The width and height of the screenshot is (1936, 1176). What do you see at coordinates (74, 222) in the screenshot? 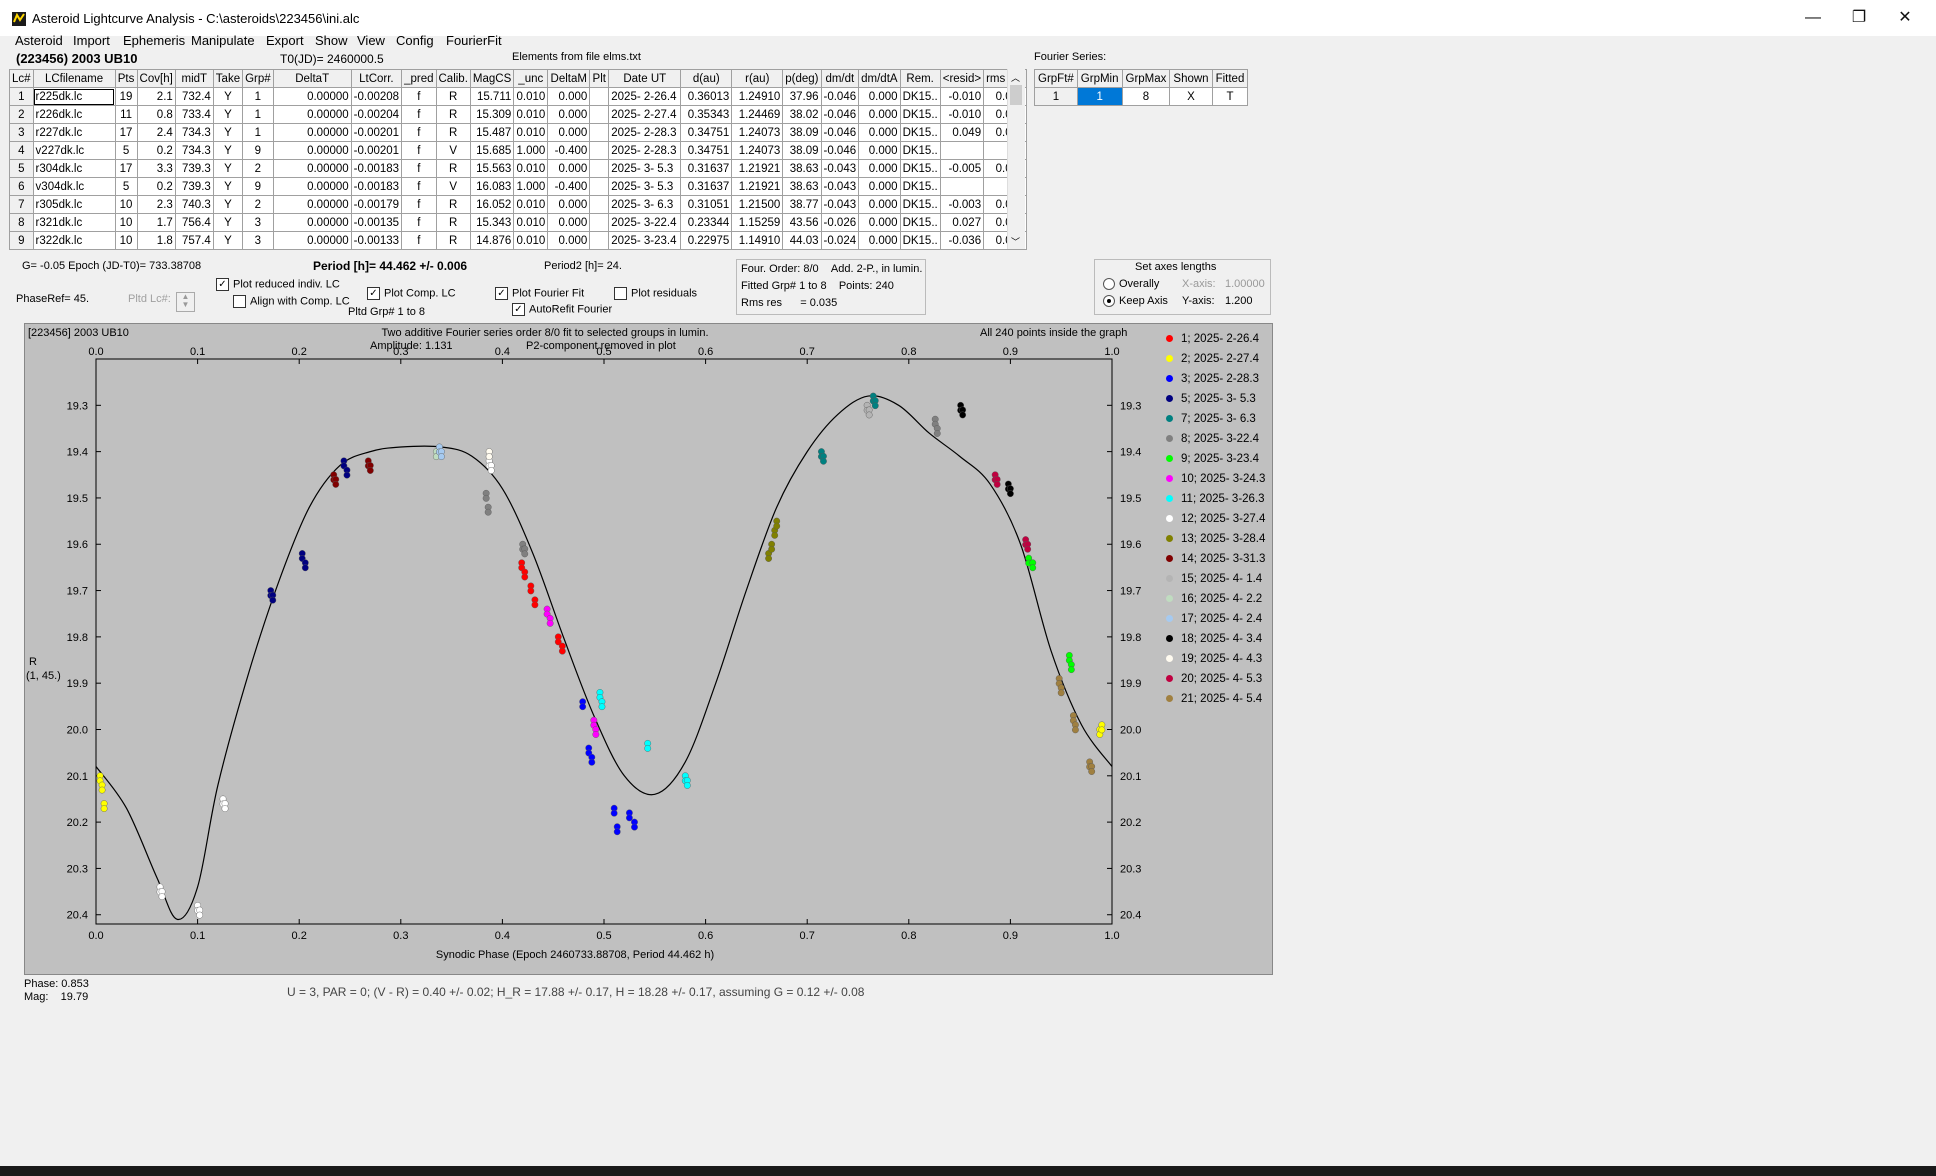
I see `table-cell: r321dk.lc` at bounding box center [74, 222].